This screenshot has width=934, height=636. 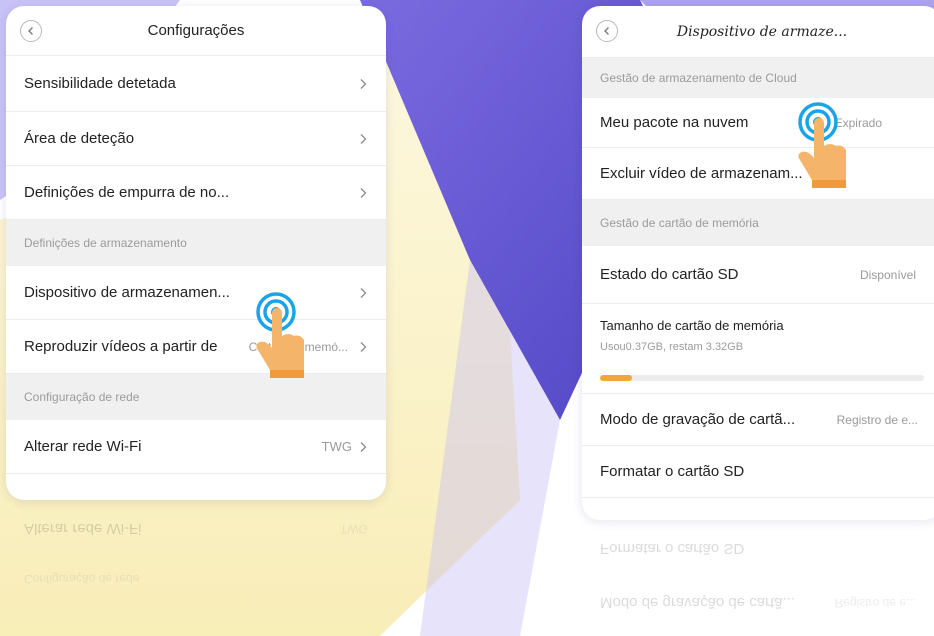 I want to click on storage-progress-bar, so click(x=762, y=378).